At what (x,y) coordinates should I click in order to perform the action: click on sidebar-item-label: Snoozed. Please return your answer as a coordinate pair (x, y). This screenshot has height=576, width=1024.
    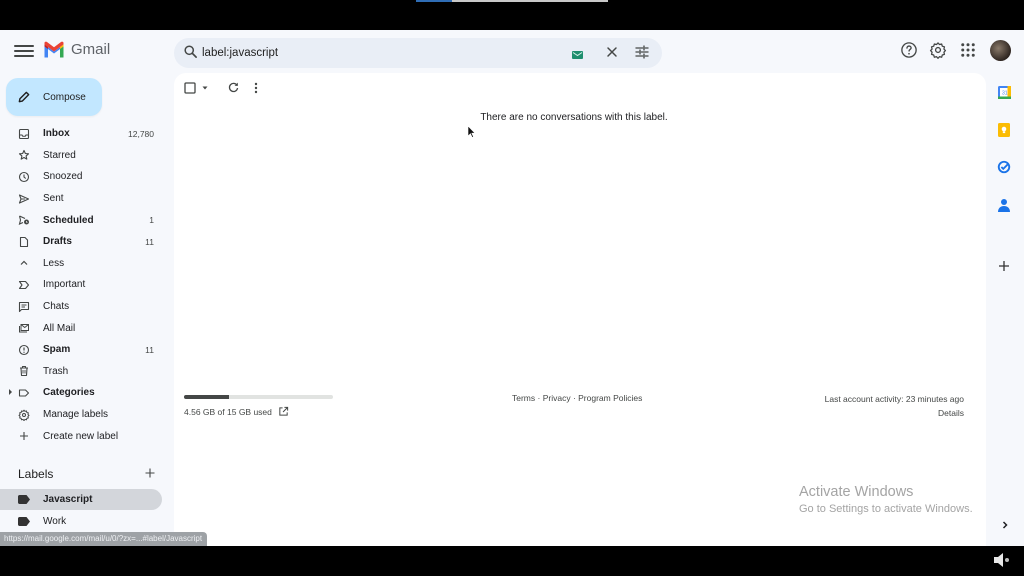
    Looking at the image, I should click on (63, 177).